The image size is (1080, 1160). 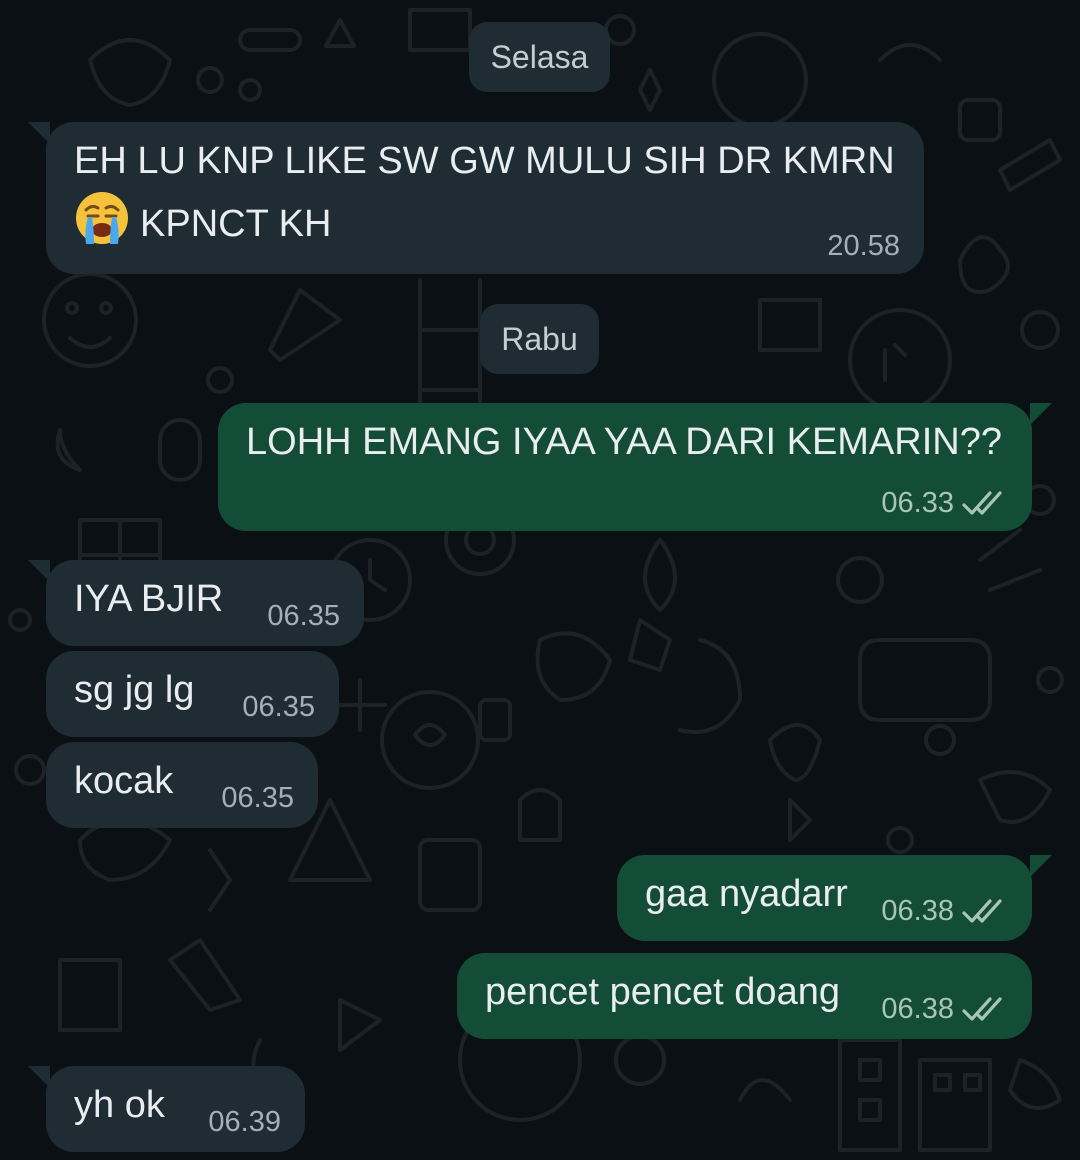 I want to click on message-text: EH LU KNP LIKE SW GW MULU SIH DR KMRN, so click(x=484, y=161).